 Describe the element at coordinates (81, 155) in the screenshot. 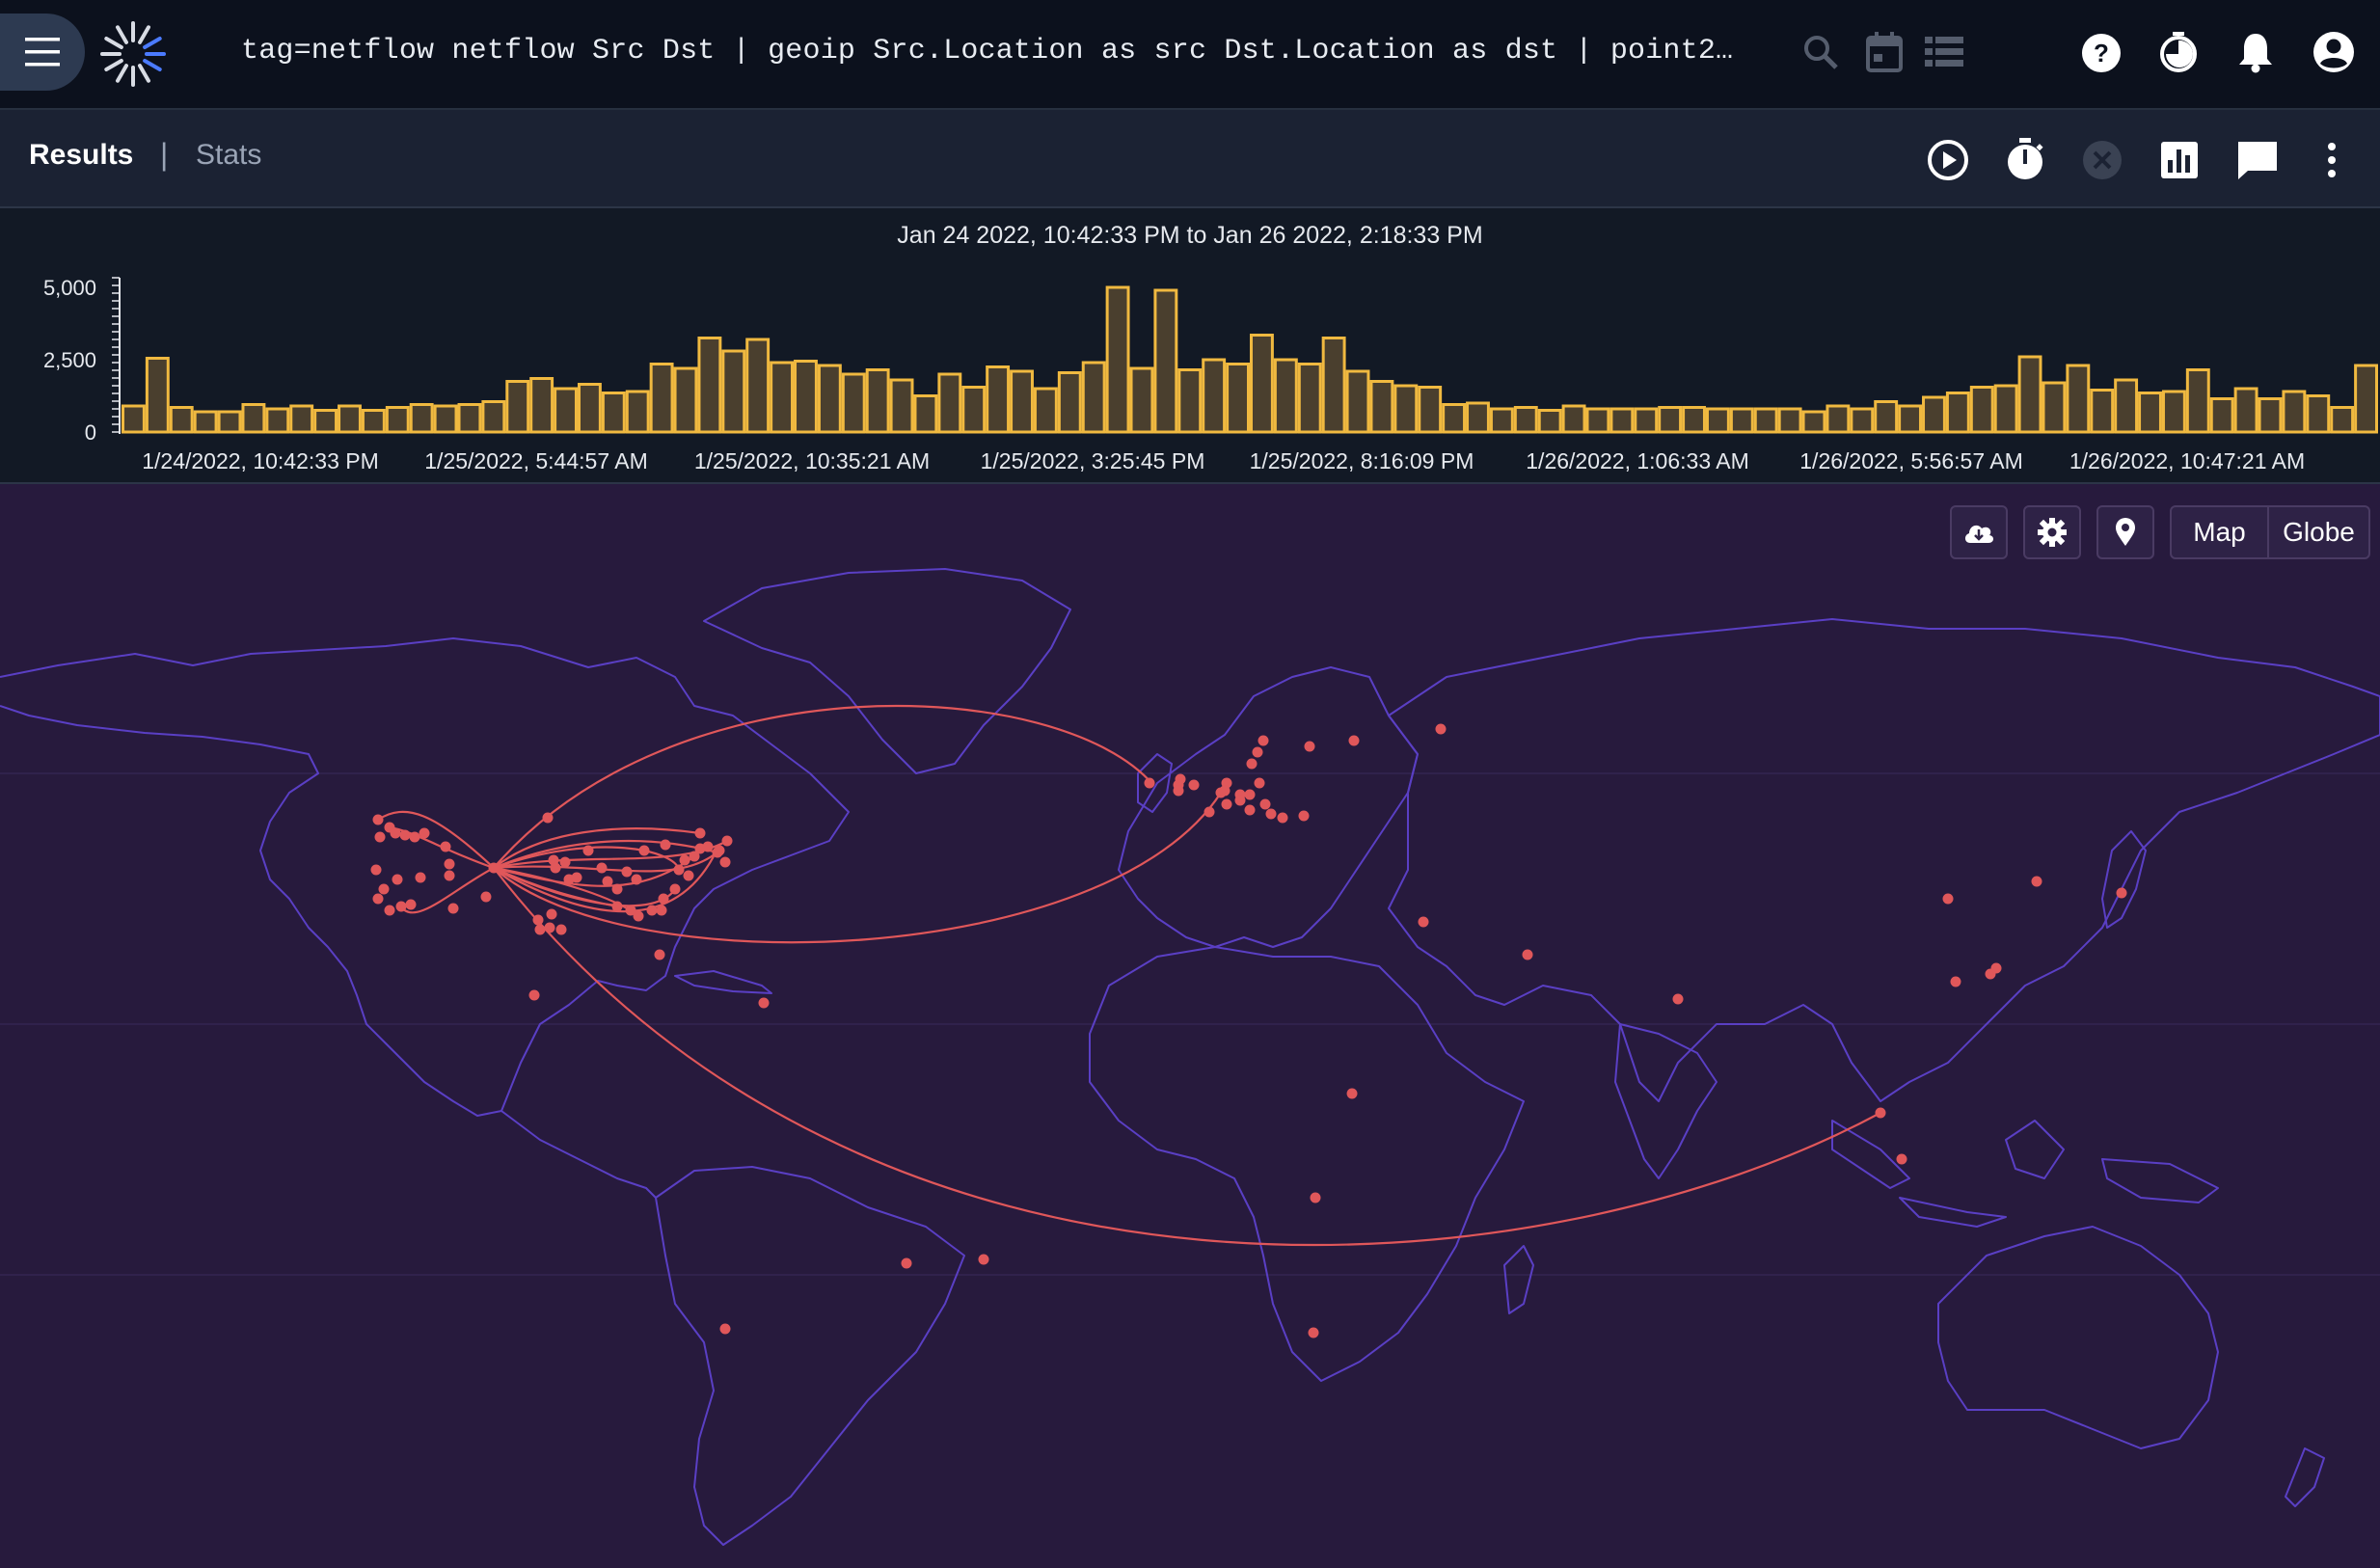

I see `tab-results: Results` at that location.